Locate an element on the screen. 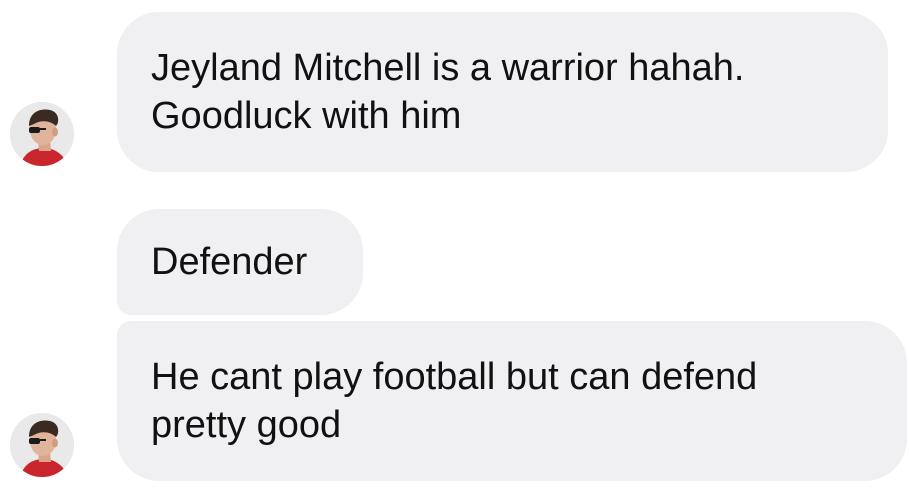 This screenshot has height=492, width=909. message-bubble: Defender is located at coordinates (240, 262).